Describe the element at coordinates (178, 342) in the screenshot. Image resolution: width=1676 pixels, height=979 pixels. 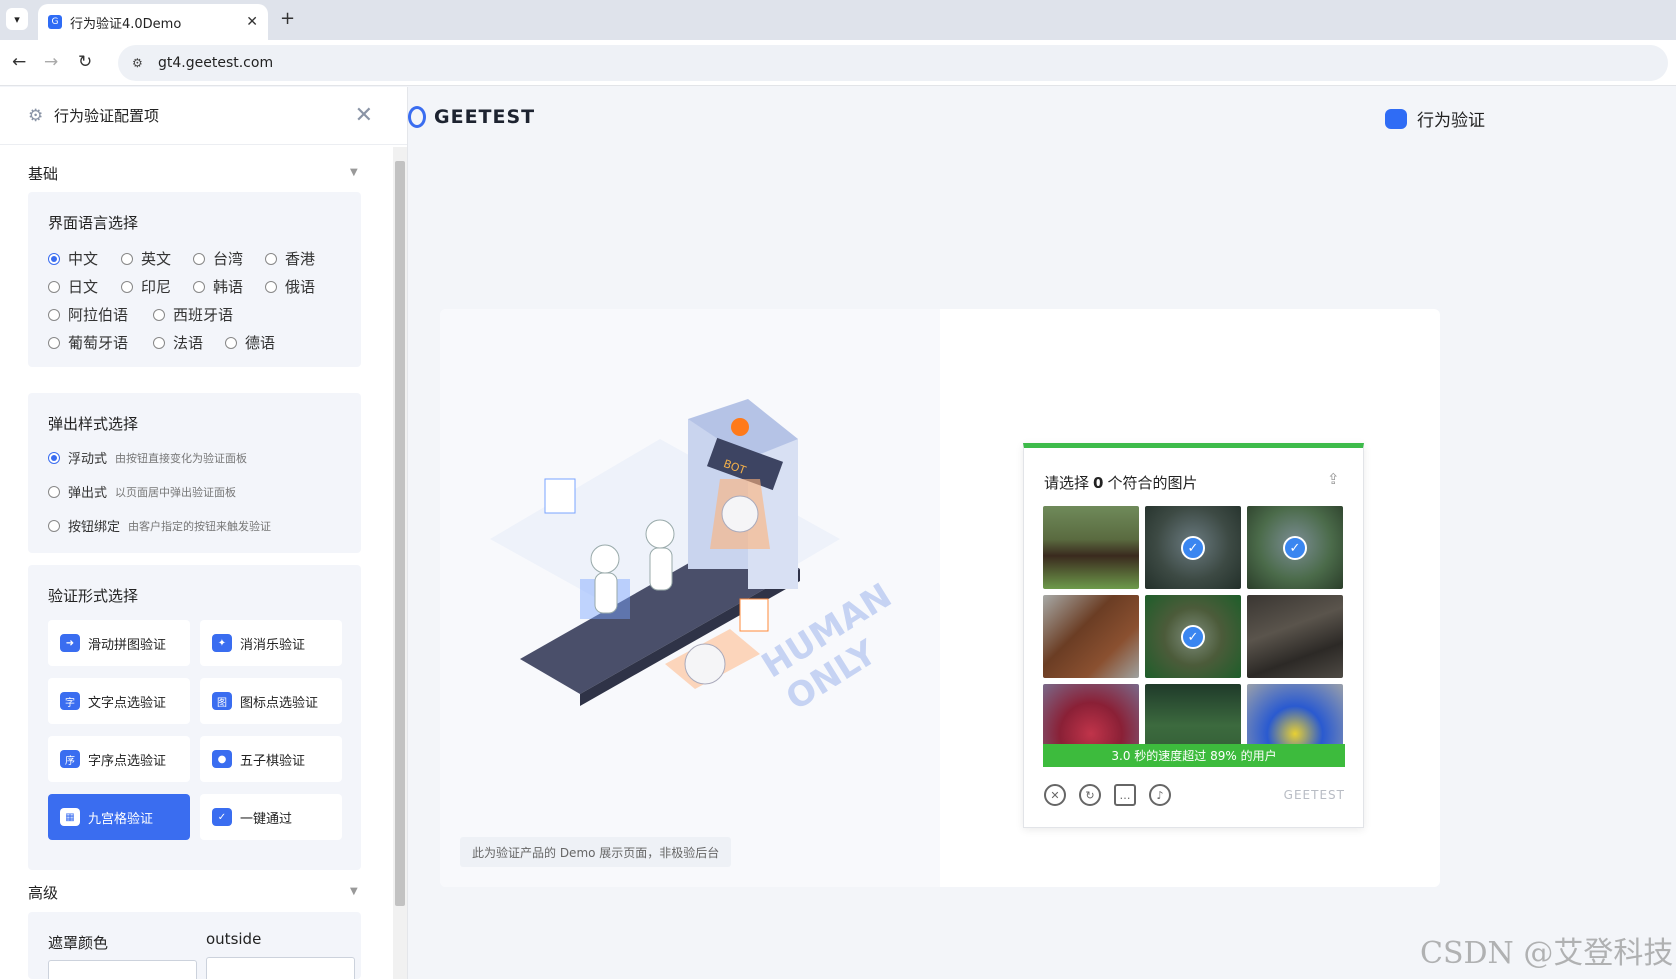
I see `radio-lang-fr: 法语` at that location.